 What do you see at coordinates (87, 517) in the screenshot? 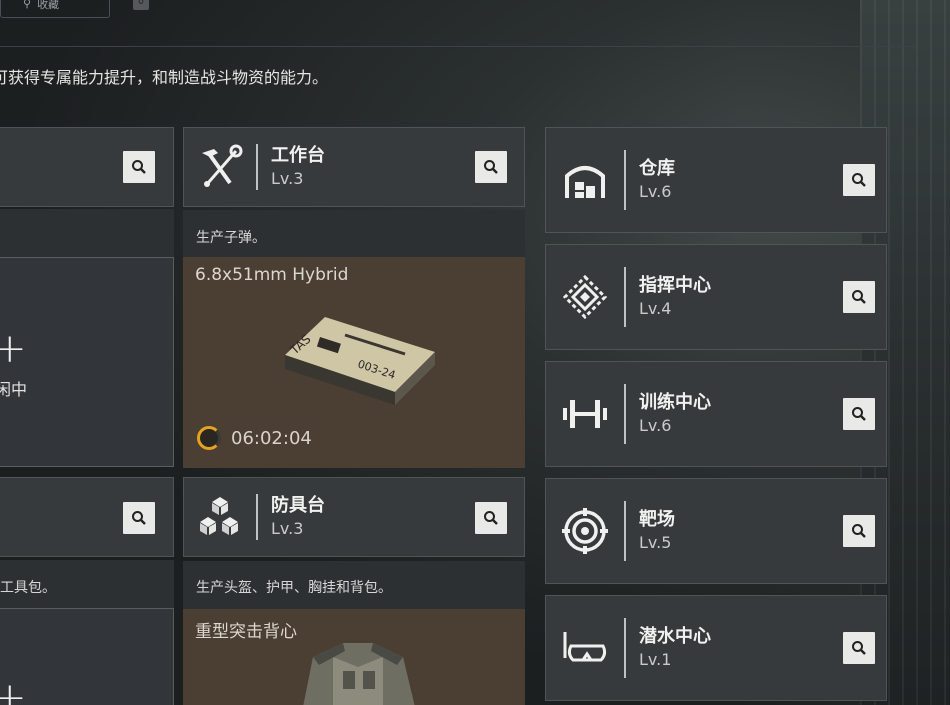
I see `facility-card-left-bottom` at bounding box center [87, 517].